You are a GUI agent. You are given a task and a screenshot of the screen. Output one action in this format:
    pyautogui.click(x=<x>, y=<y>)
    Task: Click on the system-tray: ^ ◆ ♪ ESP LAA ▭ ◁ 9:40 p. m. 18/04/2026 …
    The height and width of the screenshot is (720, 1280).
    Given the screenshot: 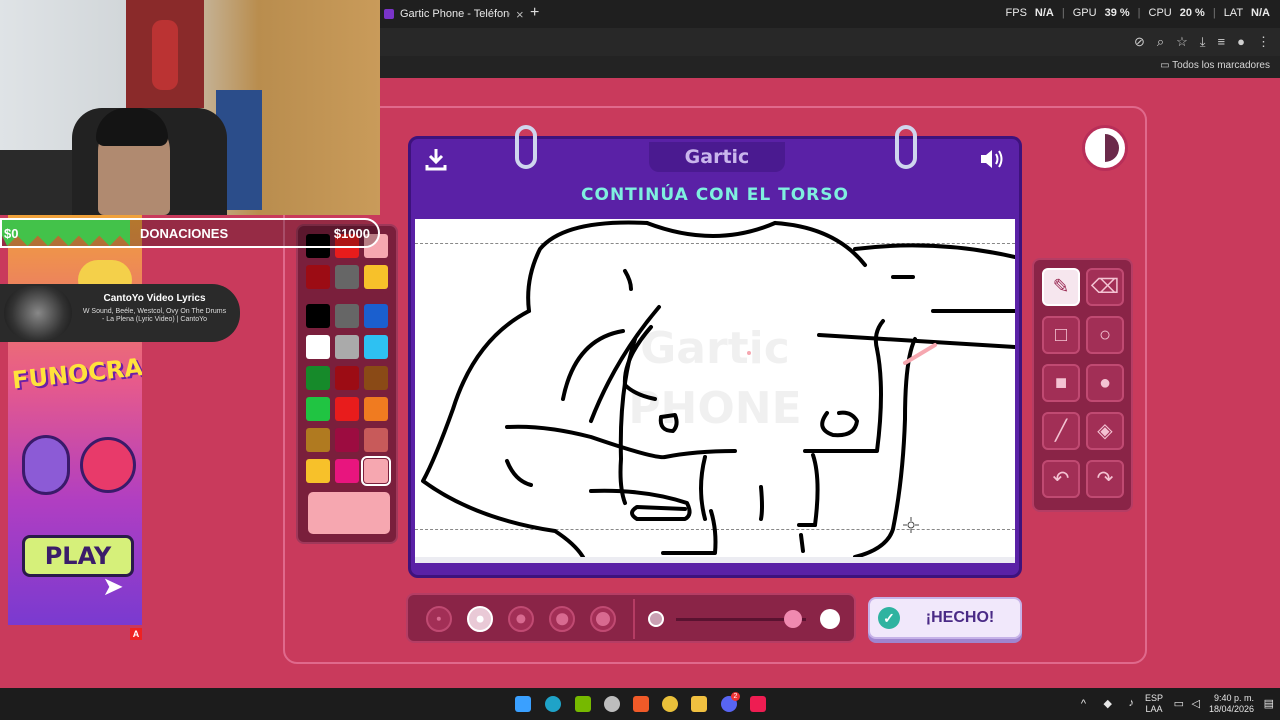 What is the action you would take?
    pyautogui.click(x=1175, y=704)
    